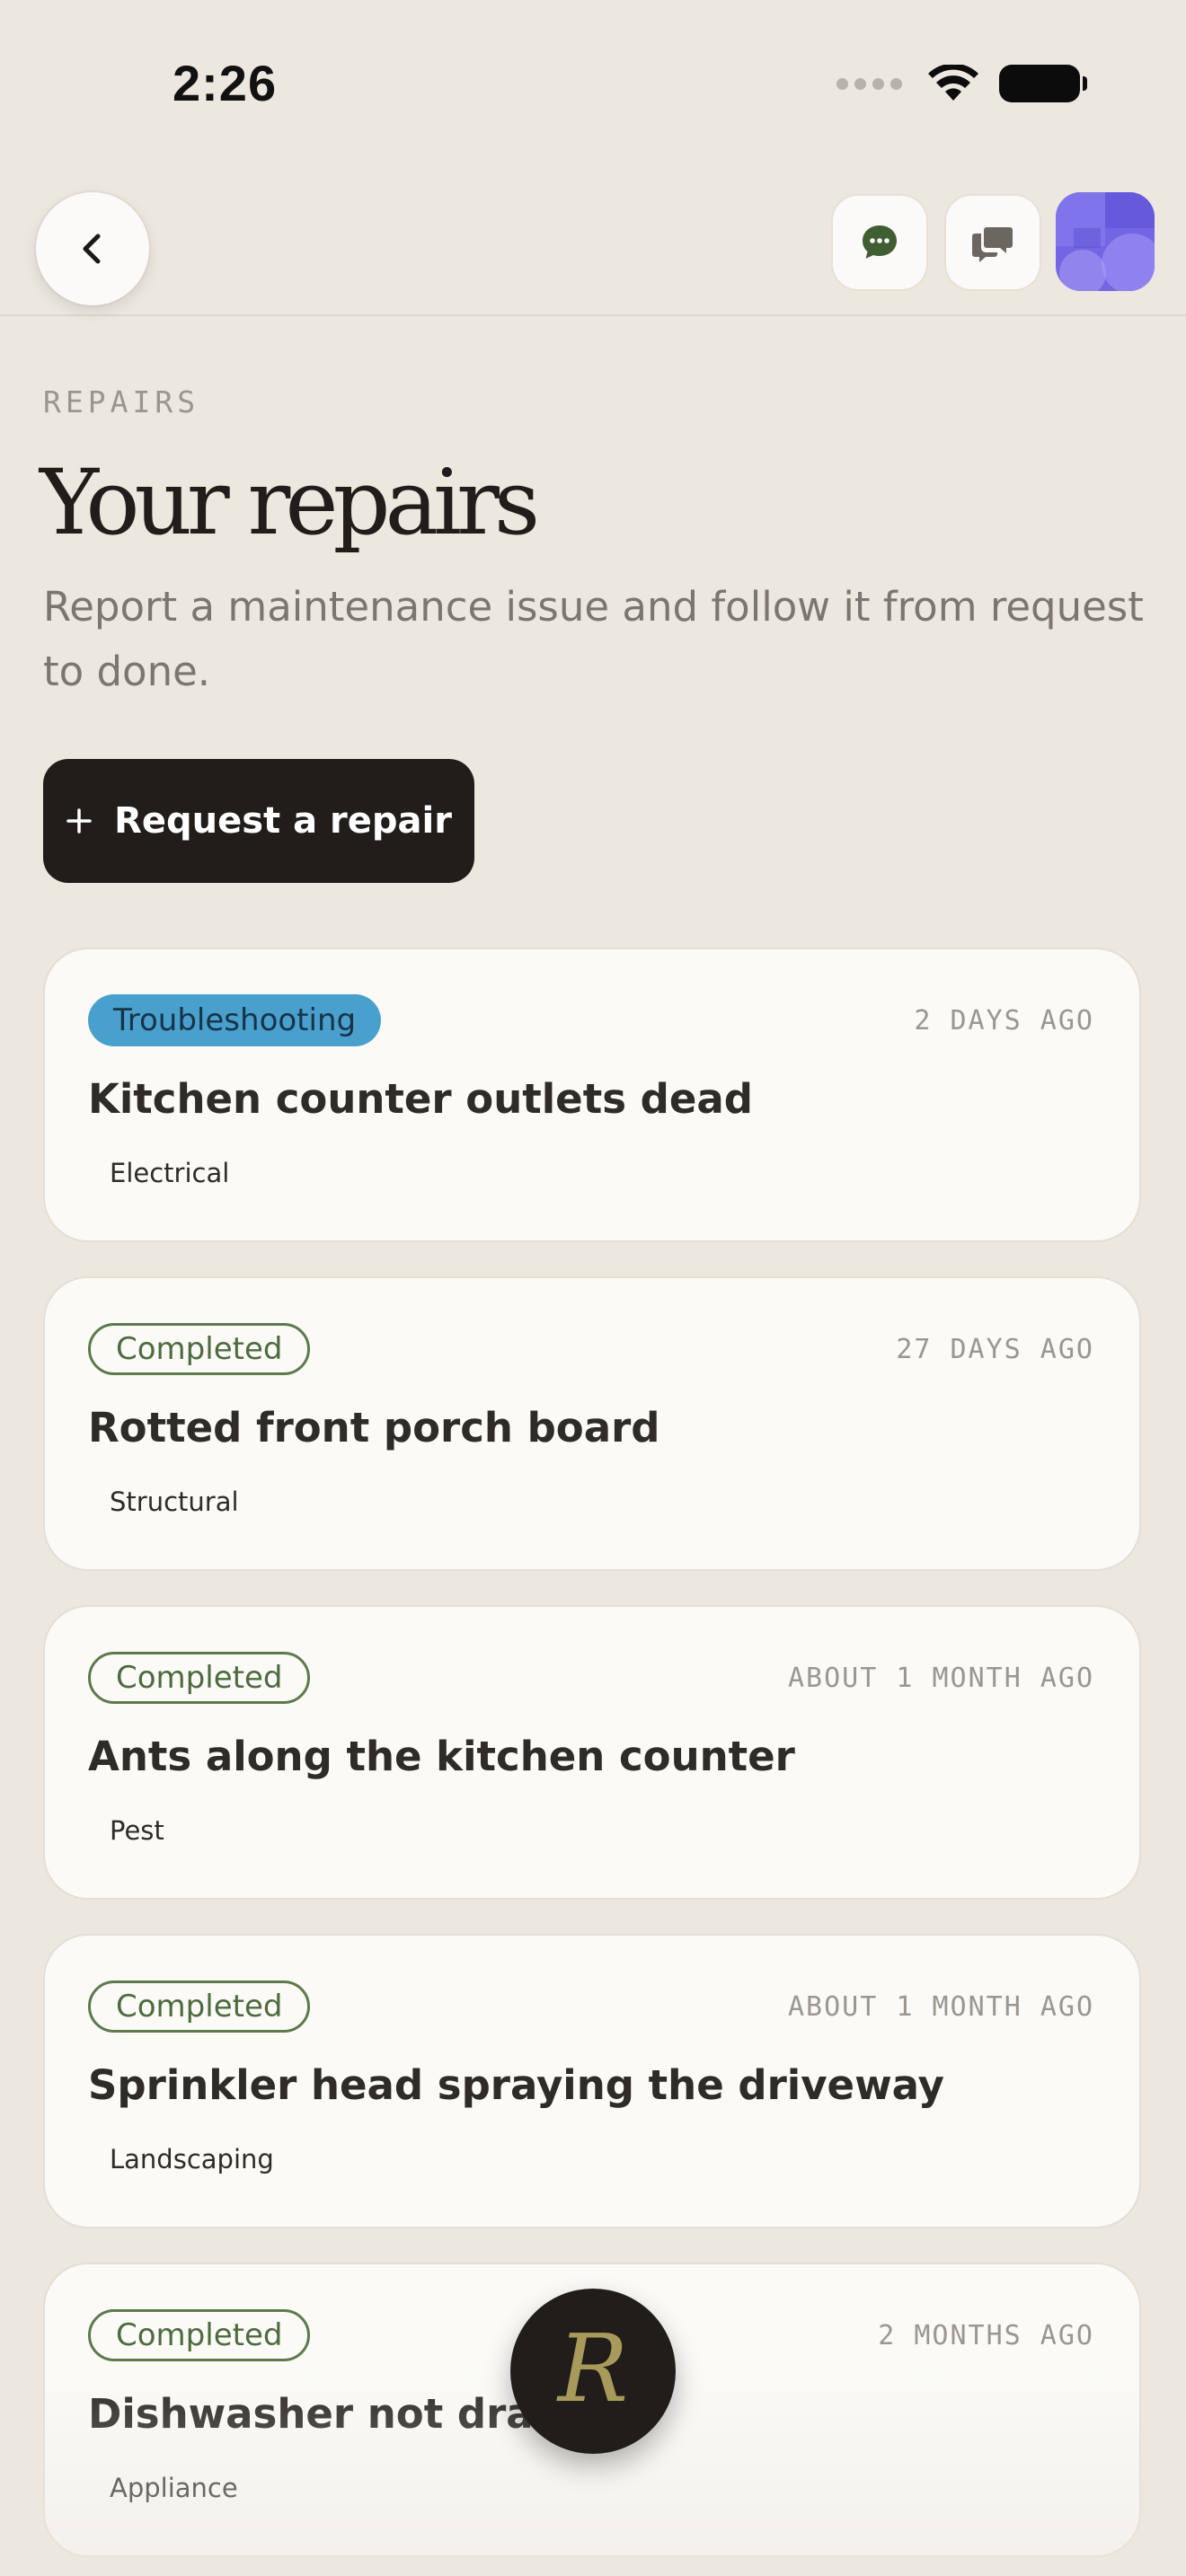 Image resolution: width=1186 pixels, height=2576 pixels. Describe the element at coordinates (986, 2335) in the screenshot. I see `time-ago: 2 MONTHS AGO` at that location.